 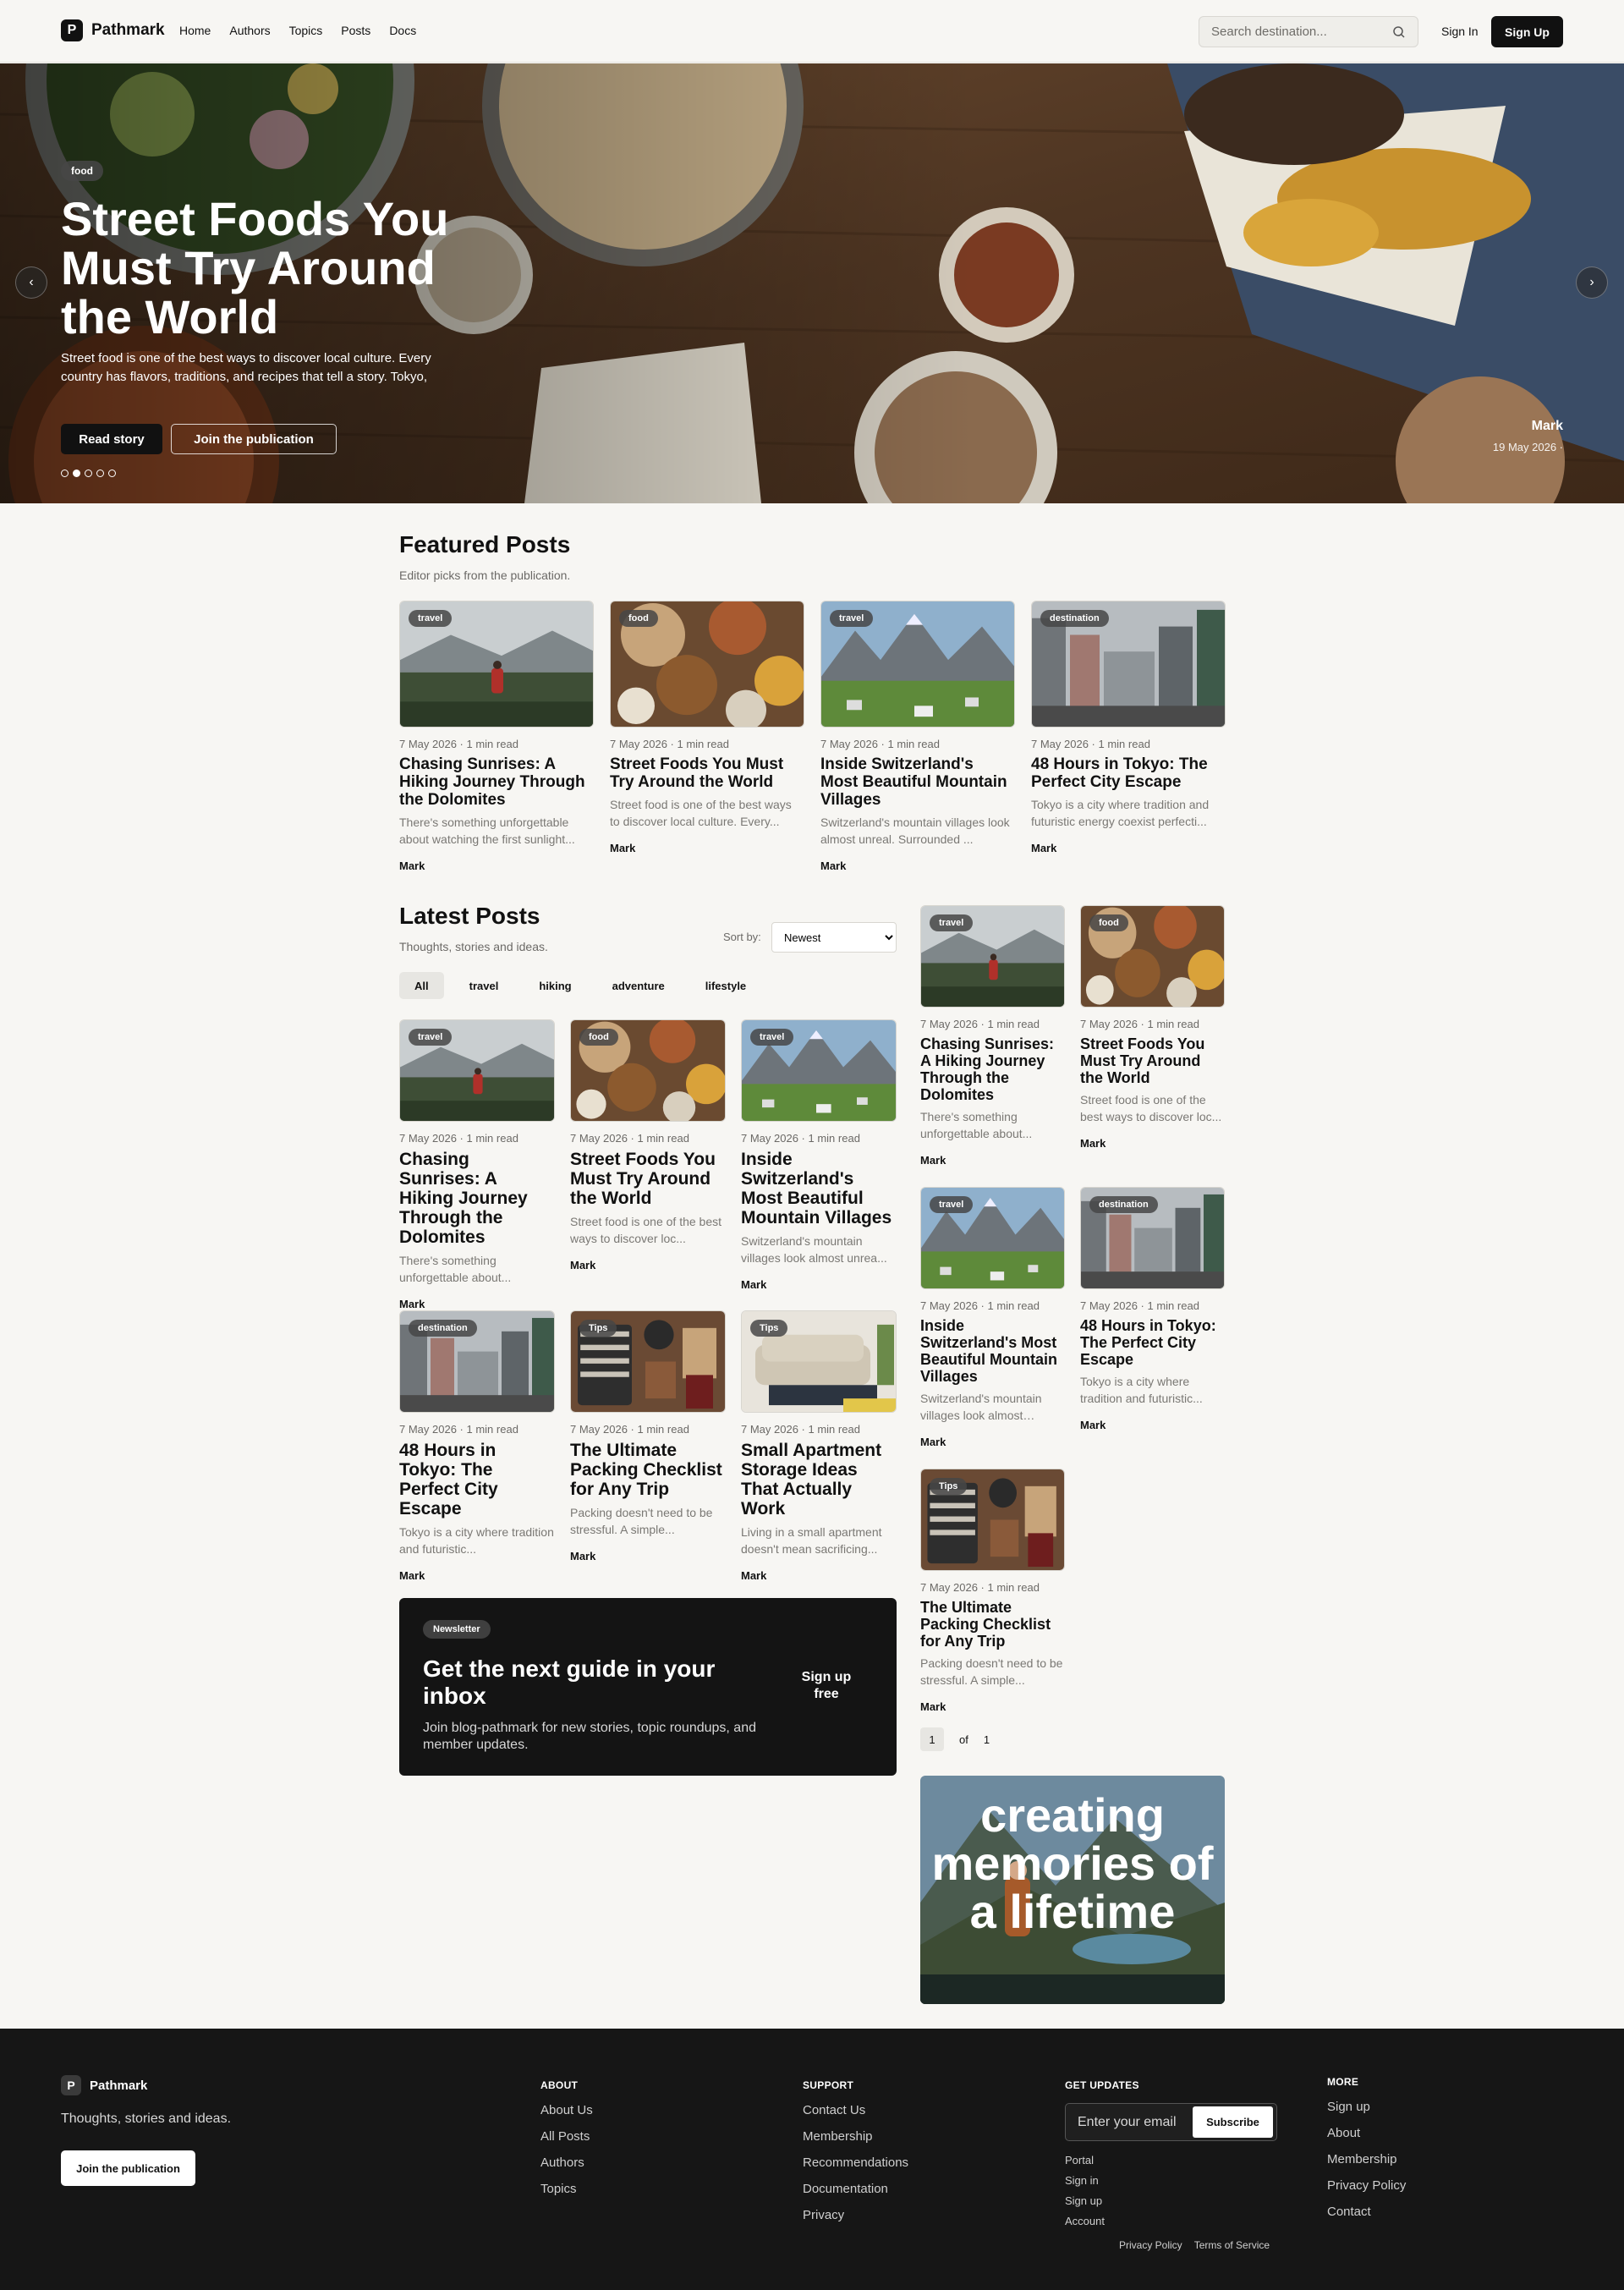 I want to click on footer-more-contact: Contact, so click(x=1367, y=2212).